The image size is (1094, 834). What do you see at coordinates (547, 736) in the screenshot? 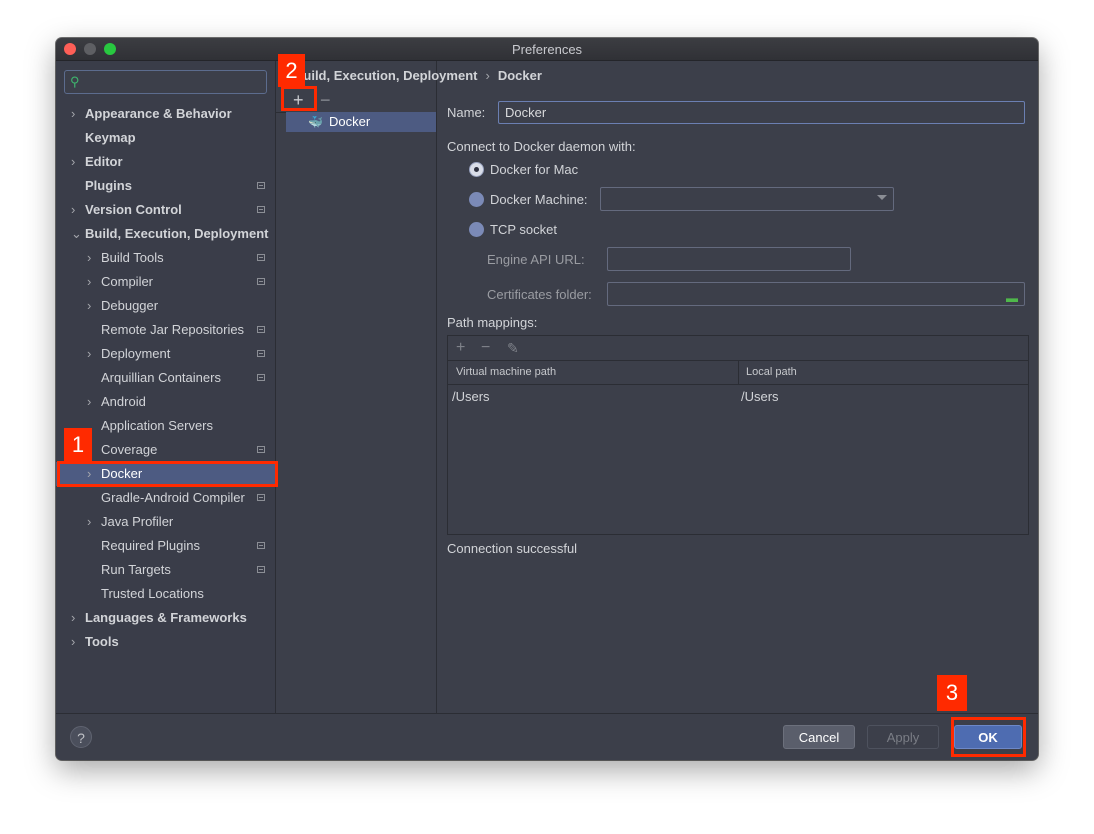
I see `dialog-button-bar: ? Cancel Apply OK` at bounding box center [547, 736].